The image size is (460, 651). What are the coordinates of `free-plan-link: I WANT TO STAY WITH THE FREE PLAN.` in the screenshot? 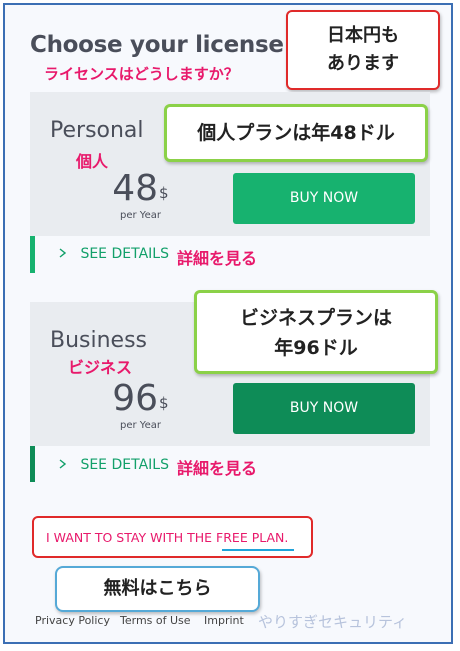 It's located at (167, 537).